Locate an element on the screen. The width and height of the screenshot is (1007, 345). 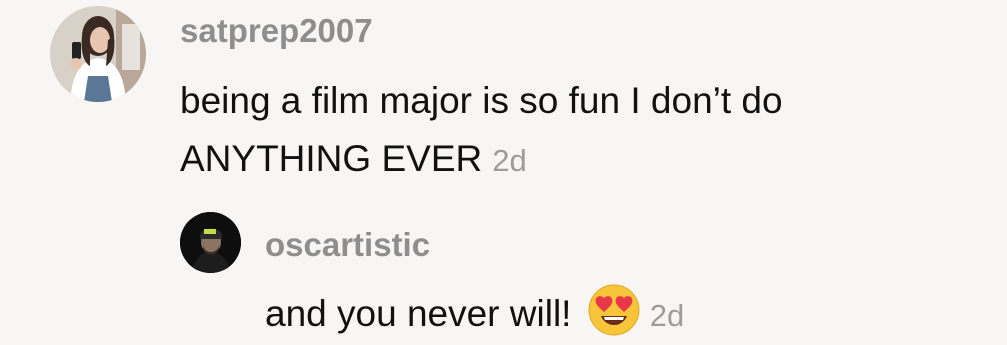
comment-text-line-2: ANYTHING EVER 2d is located at coordinates (481, 160).